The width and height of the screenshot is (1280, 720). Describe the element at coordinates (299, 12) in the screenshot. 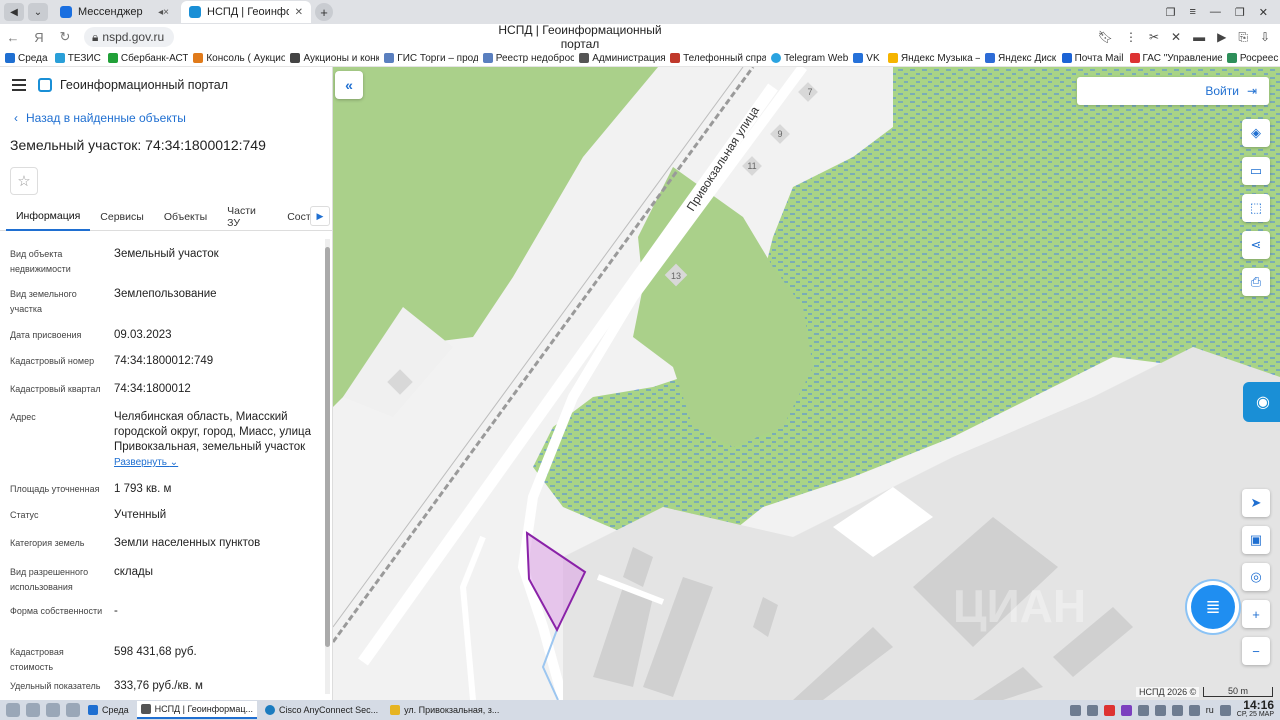

I see `tab-close-icon: ✕` at that location.